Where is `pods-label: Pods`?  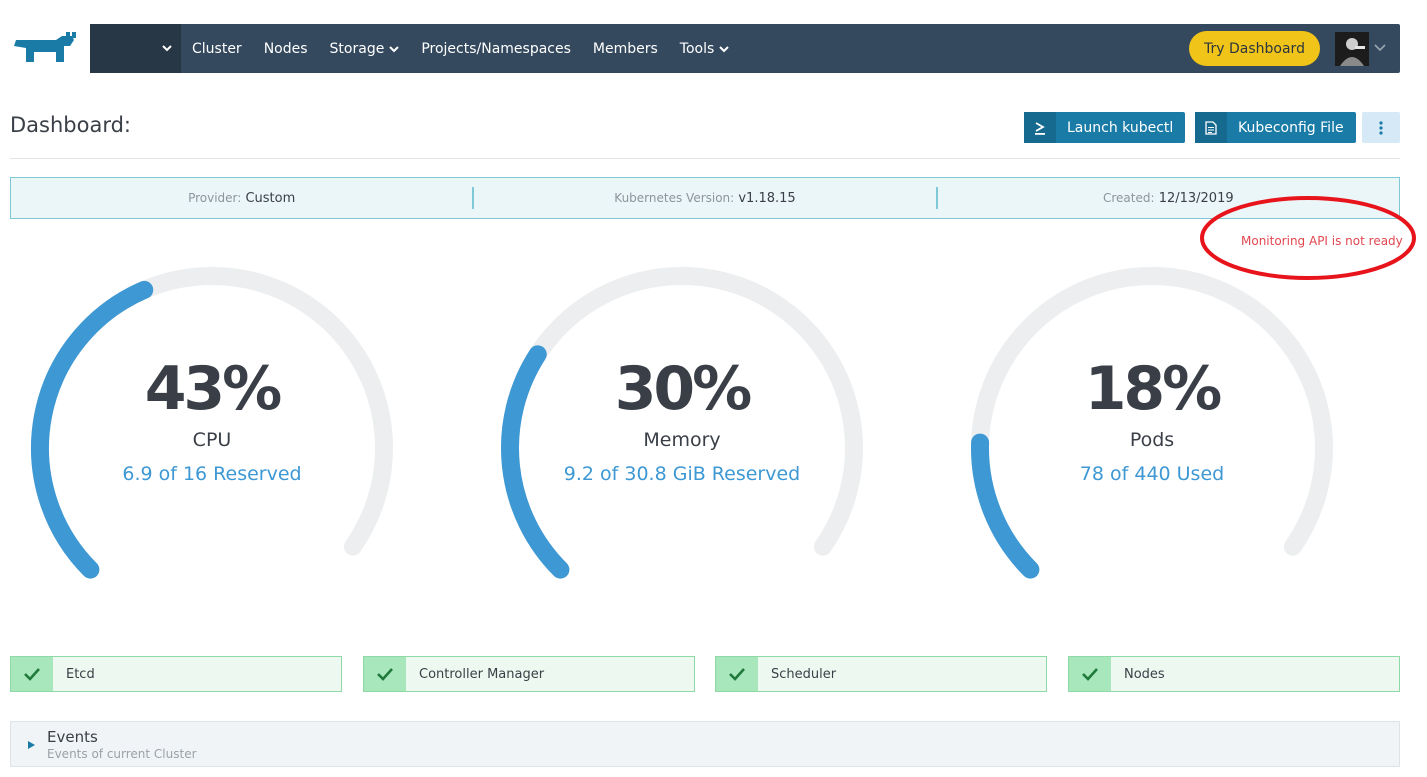 pods-label: Pods is located at coordinates (1152, 440).